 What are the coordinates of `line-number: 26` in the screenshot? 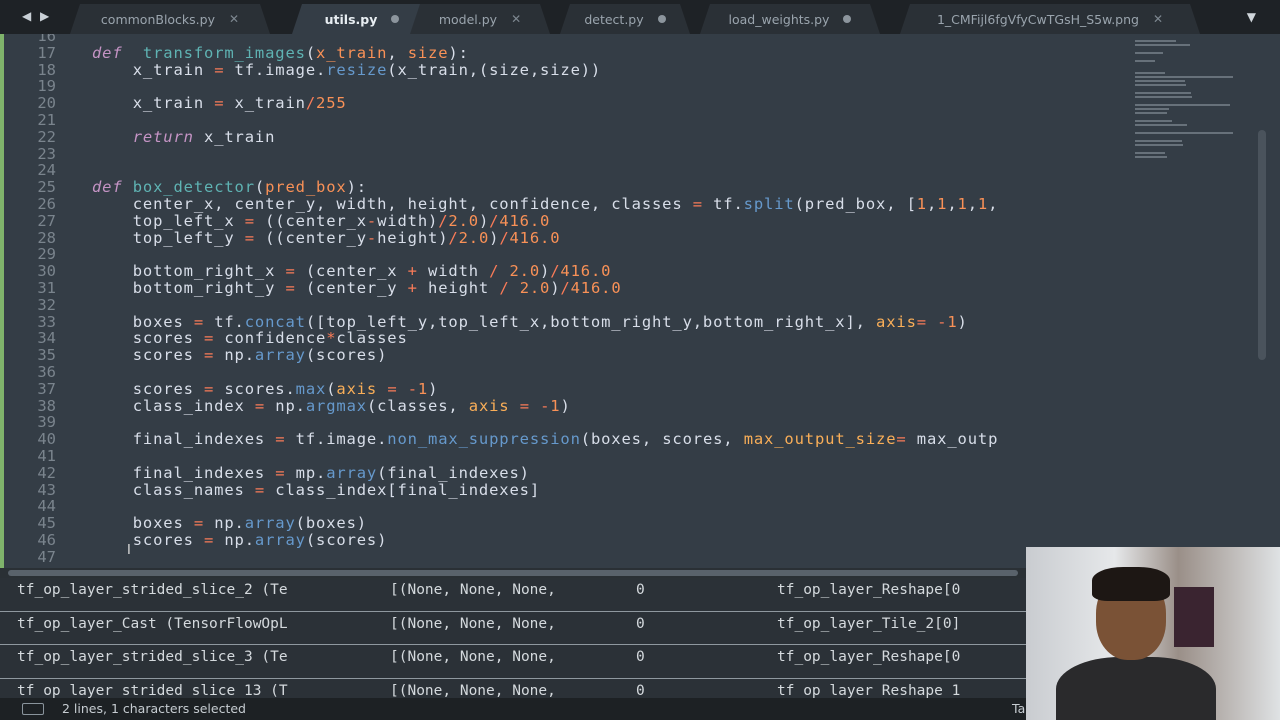 It's located at (46, 203).